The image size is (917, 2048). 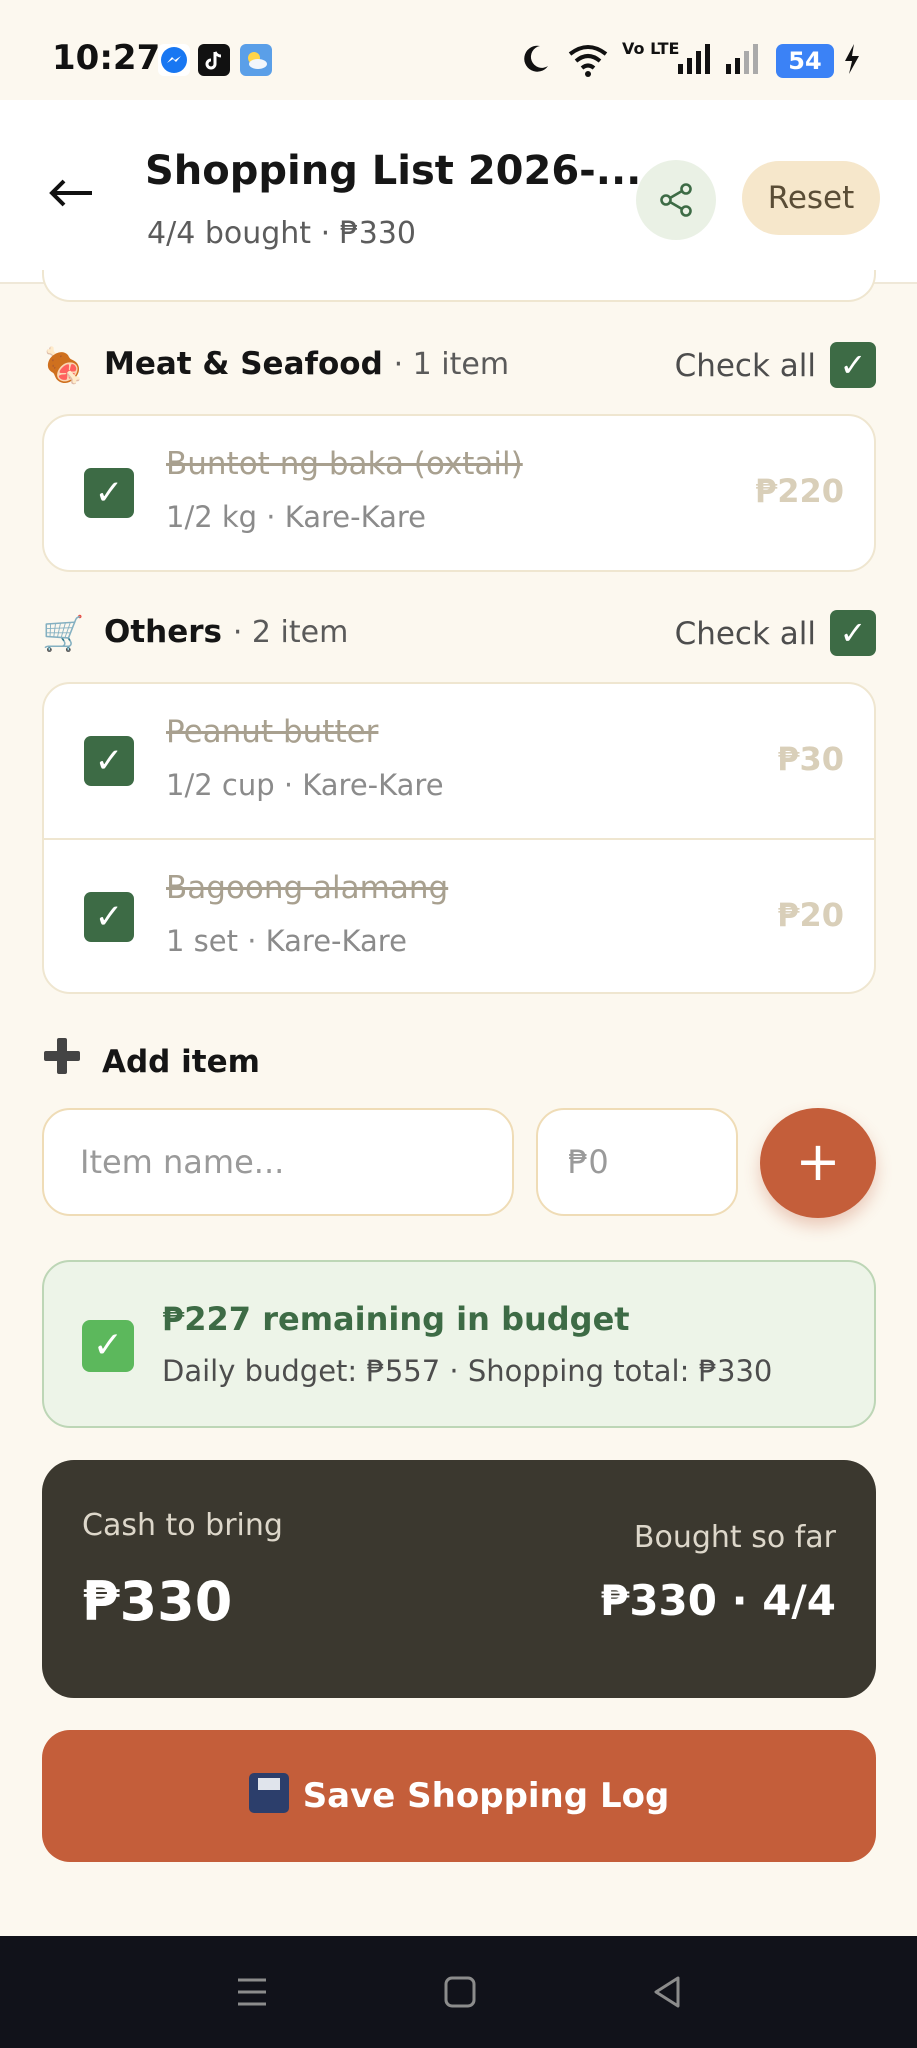 I want to click on previous-category-card, so click(x=459, y=286).